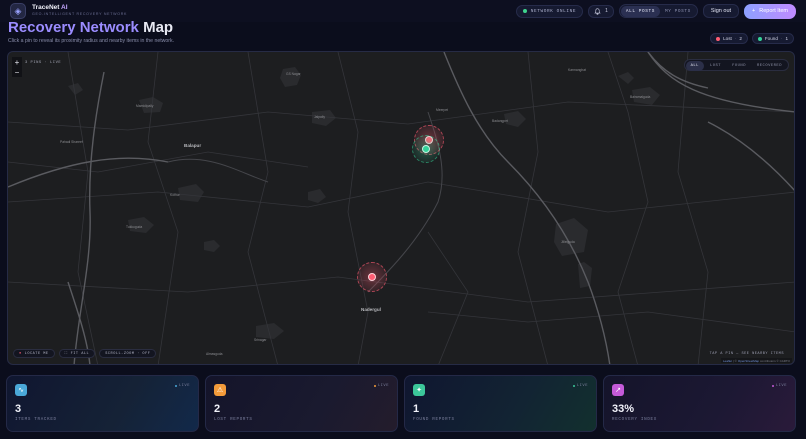 Image resolution: width=806 pixels, height=439 pixels. Describe the element at coordinates (102, 403) in the screenshot. I see `stat-card-items-tracked: ∿ LIVE 3 ITEMS TRACKED` at that location.